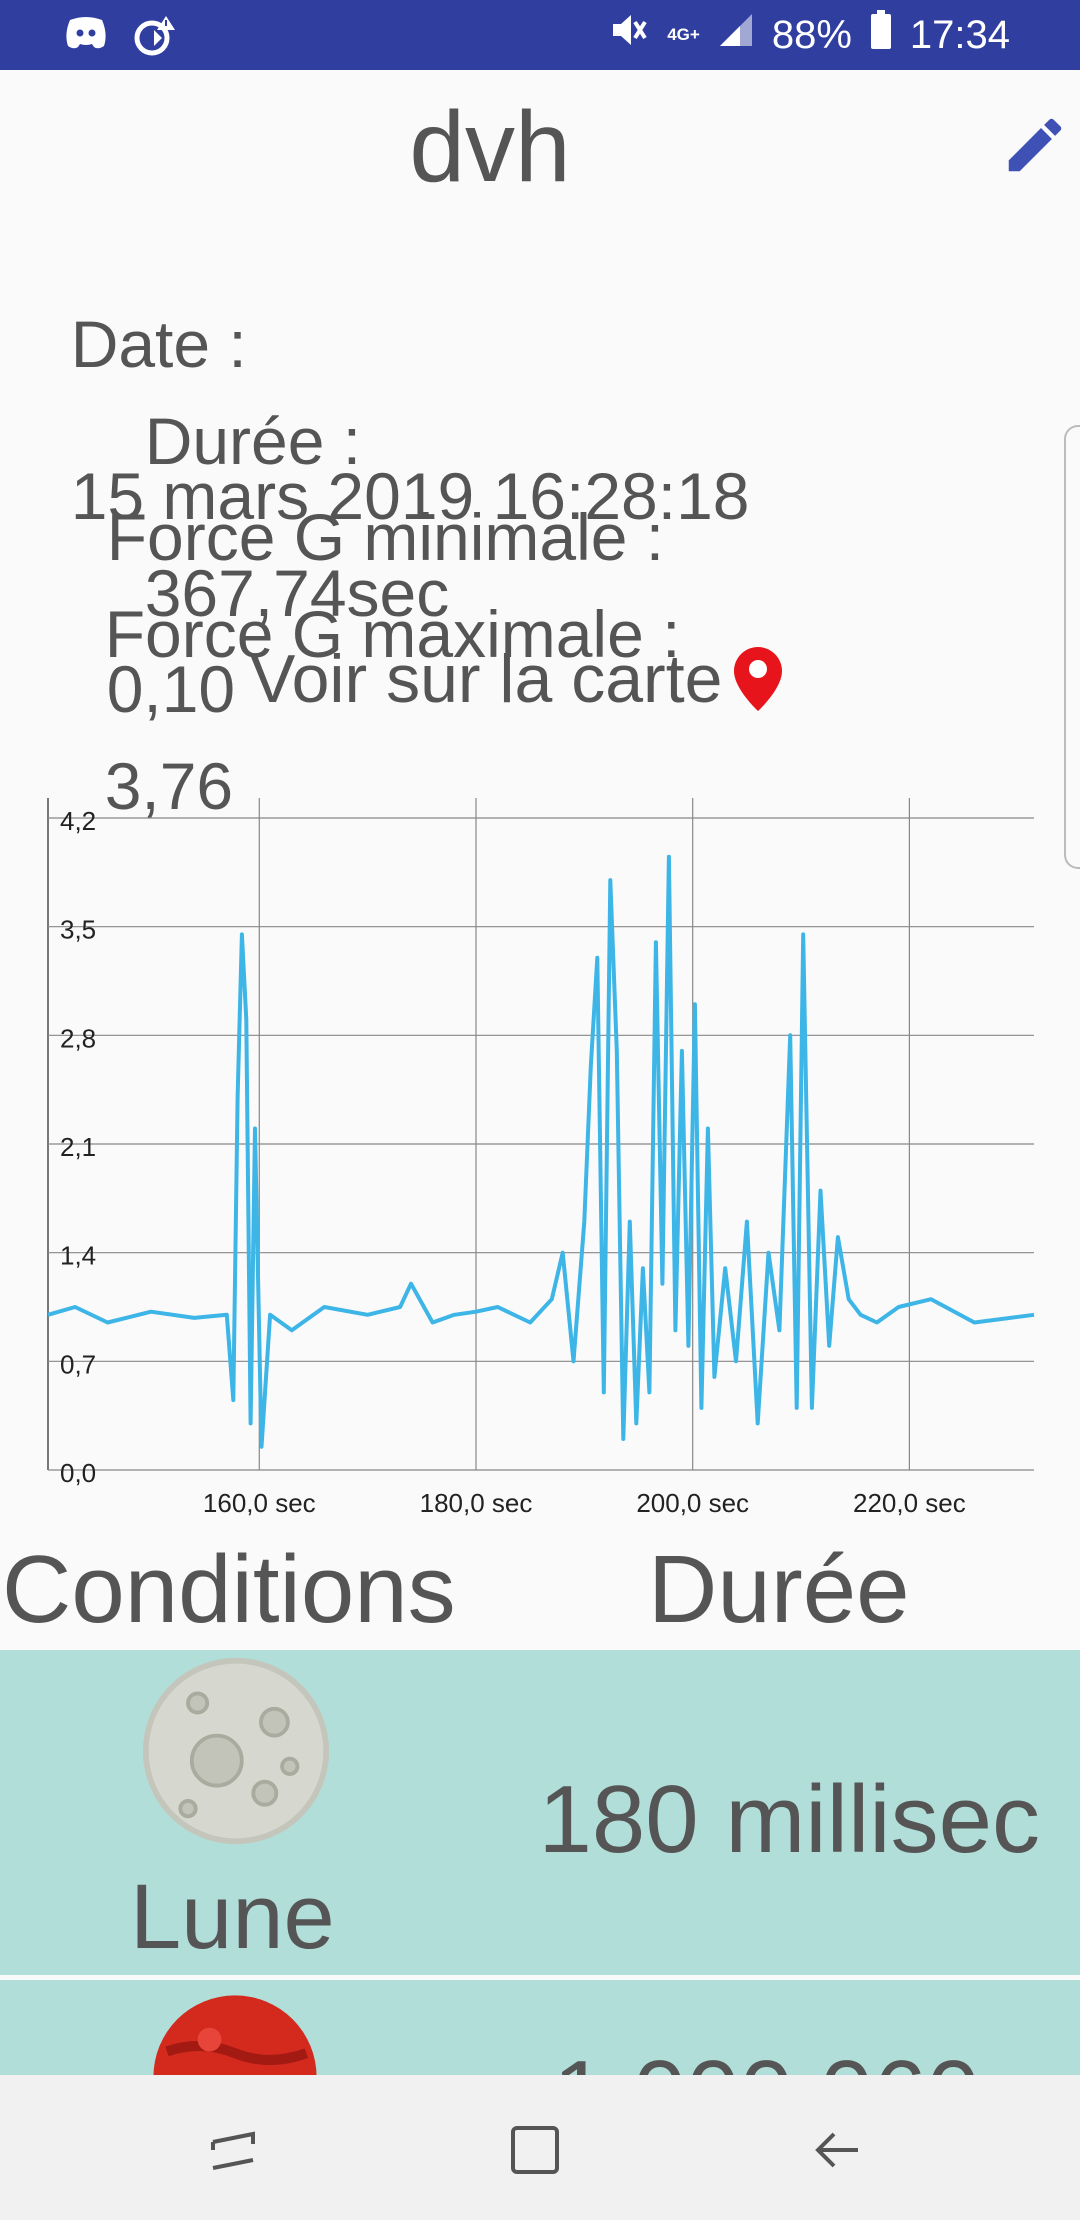 The image size is (1080, 2220). Describe the element at coordinates (476, 1503) in the screenshot. I see `x-tick-label: 180,0 sec` at that location.